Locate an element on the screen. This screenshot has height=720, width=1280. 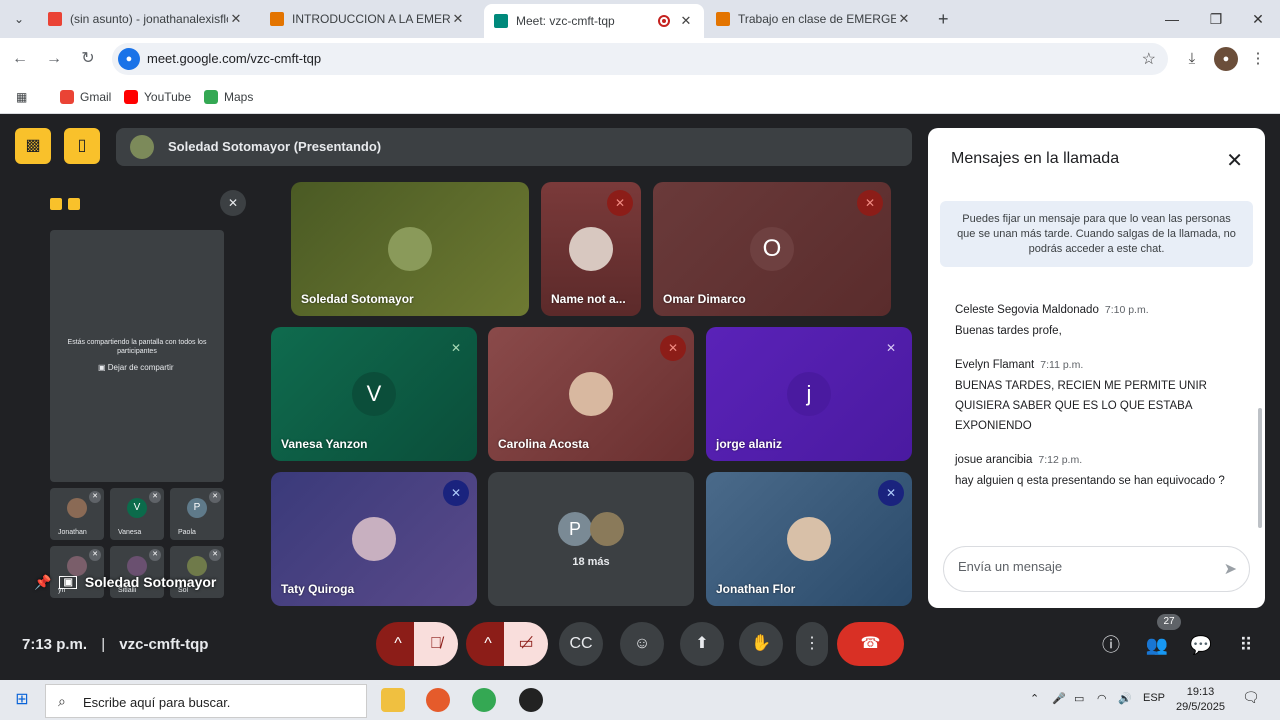
apps-grid-icon: ▦ is located at coordinates (21, 97).